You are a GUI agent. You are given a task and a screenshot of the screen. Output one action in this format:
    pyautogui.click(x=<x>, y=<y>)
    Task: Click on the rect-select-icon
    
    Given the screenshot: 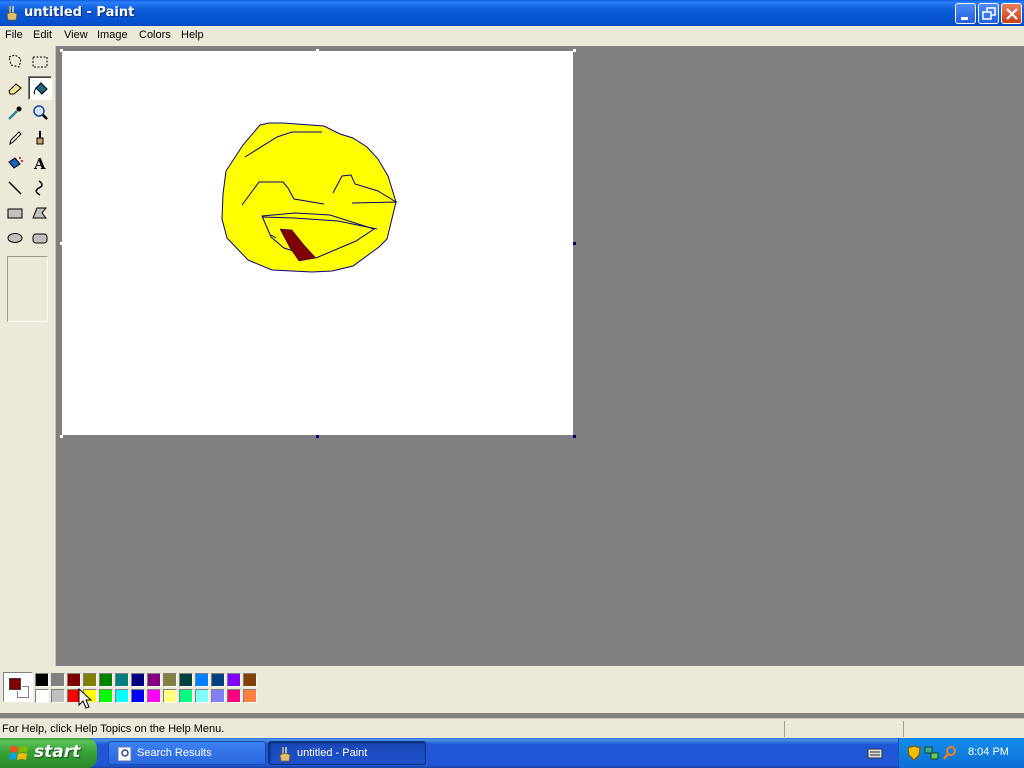 What is the action you would take?
    pyautogui.click(x=40, y=62)
    